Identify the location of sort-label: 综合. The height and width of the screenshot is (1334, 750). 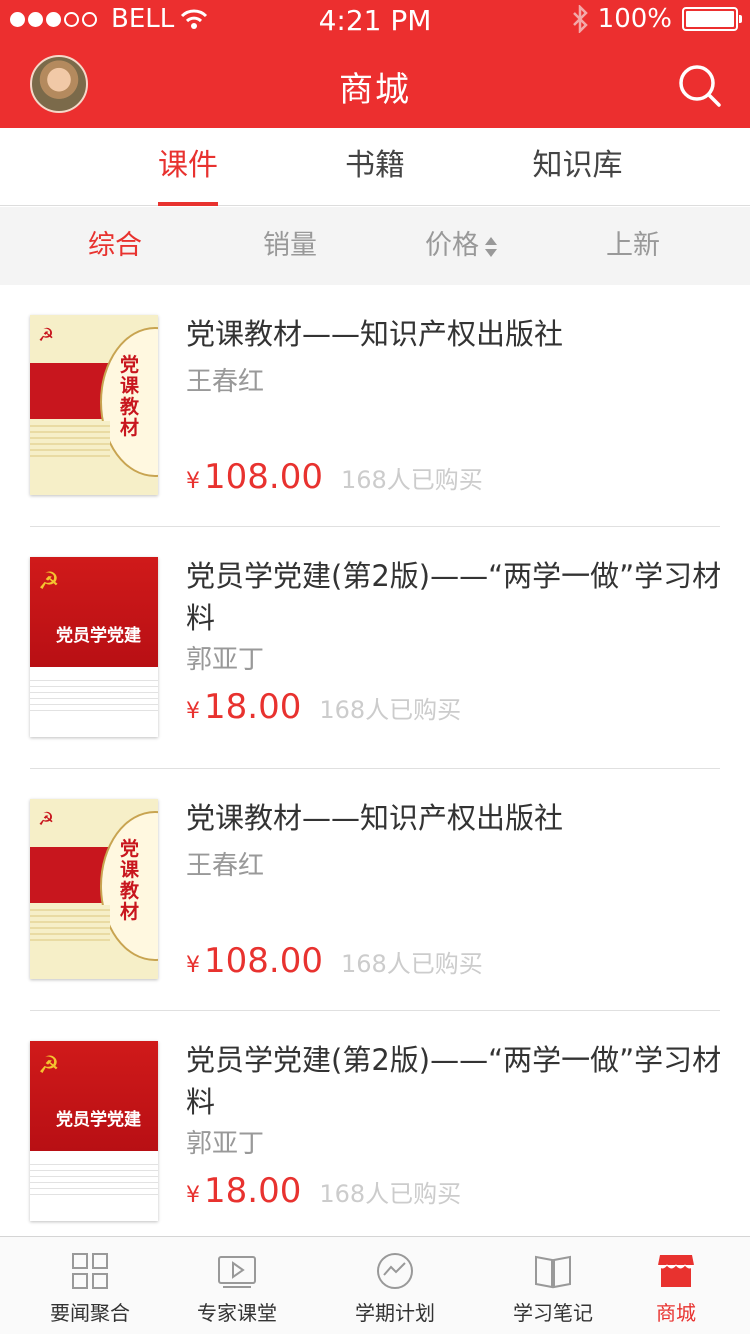
(115, 245).